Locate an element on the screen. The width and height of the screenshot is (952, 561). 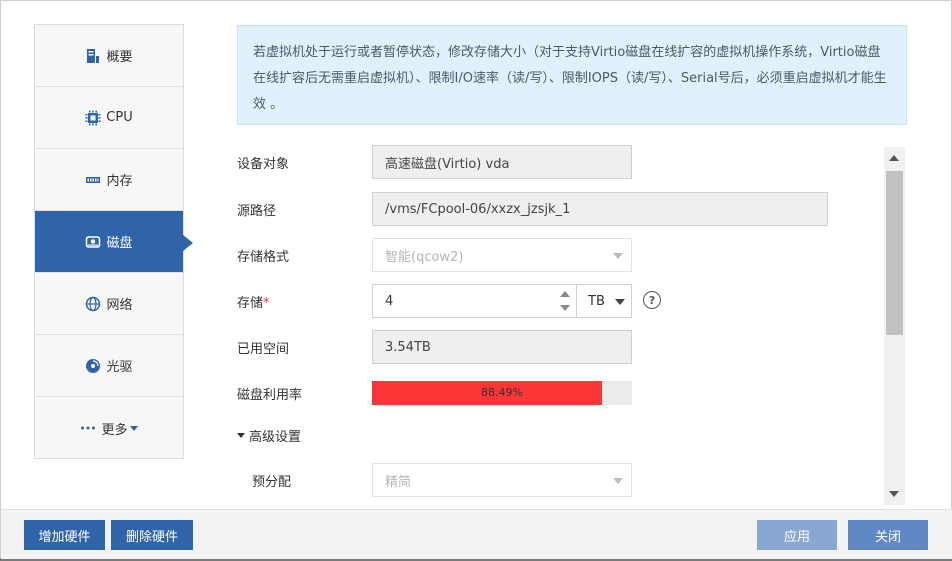
cdrom-icon is located at coordinates (93, 366).